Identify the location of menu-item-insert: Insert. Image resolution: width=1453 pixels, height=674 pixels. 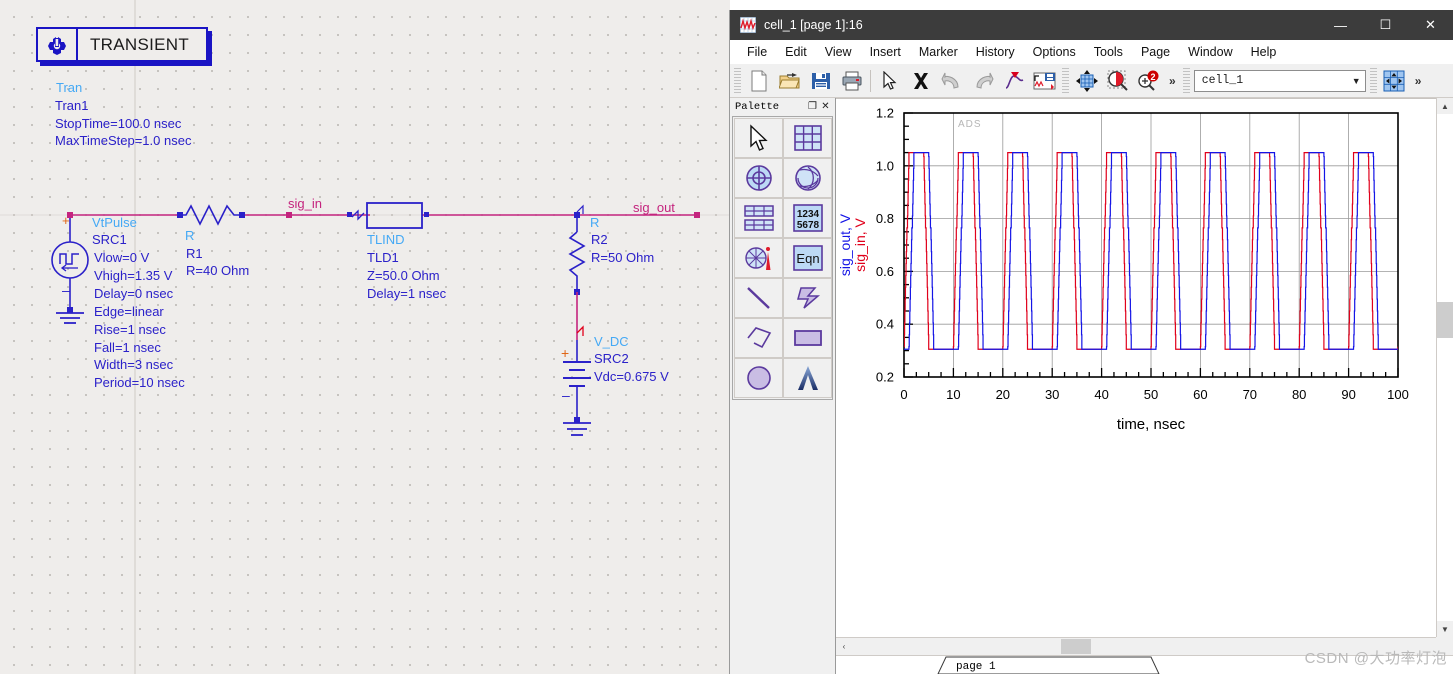
(885, 52).